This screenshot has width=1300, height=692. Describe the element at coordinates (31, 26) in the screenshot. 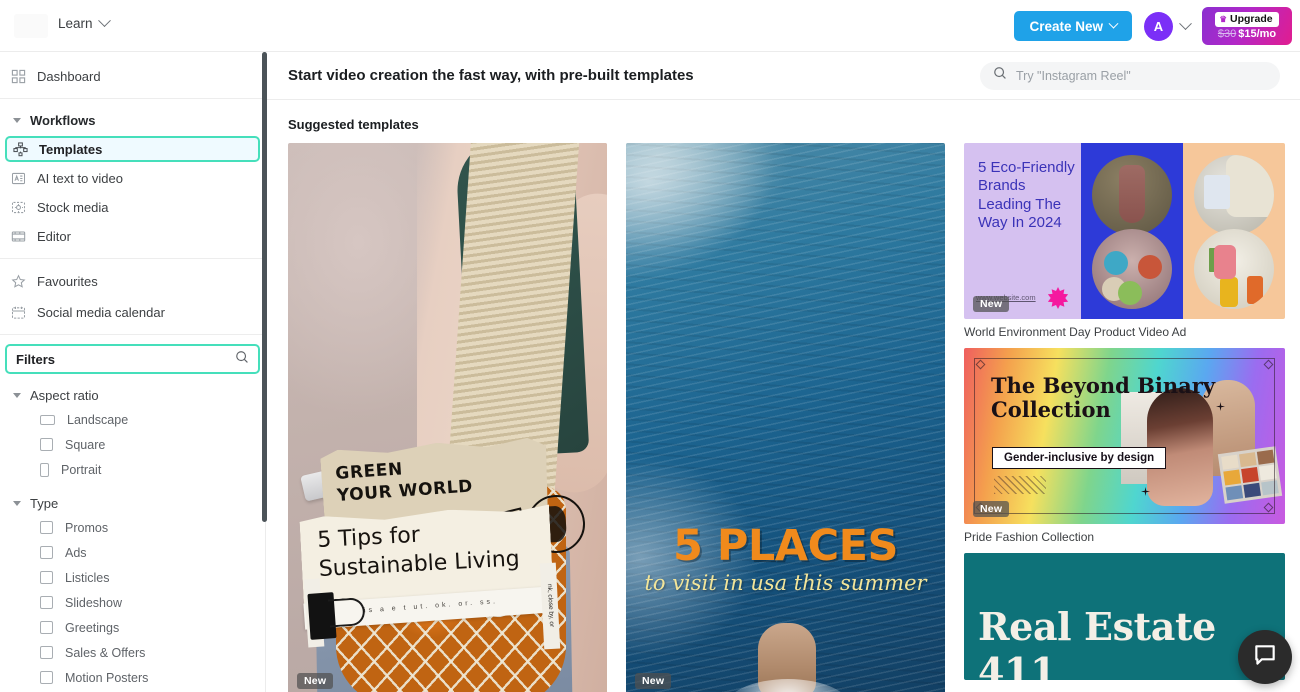

I see `brand-logo` at that location.